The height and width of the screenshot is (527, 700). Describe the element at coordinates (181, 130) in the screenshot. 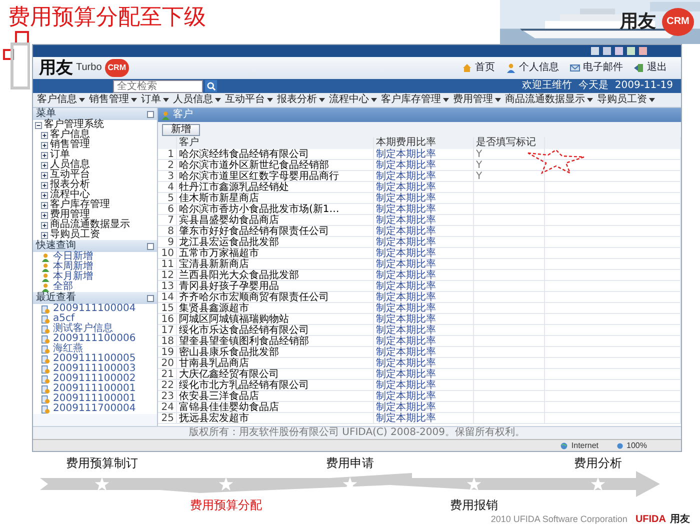

I see `new-button: 新增` at that location.